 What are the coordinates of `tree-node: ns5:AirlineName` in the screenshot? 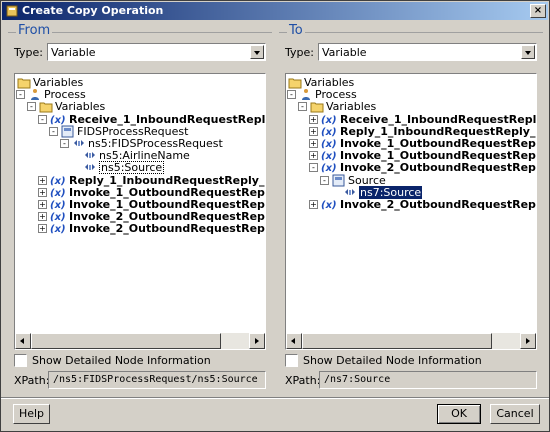 It's located at (140, 155).